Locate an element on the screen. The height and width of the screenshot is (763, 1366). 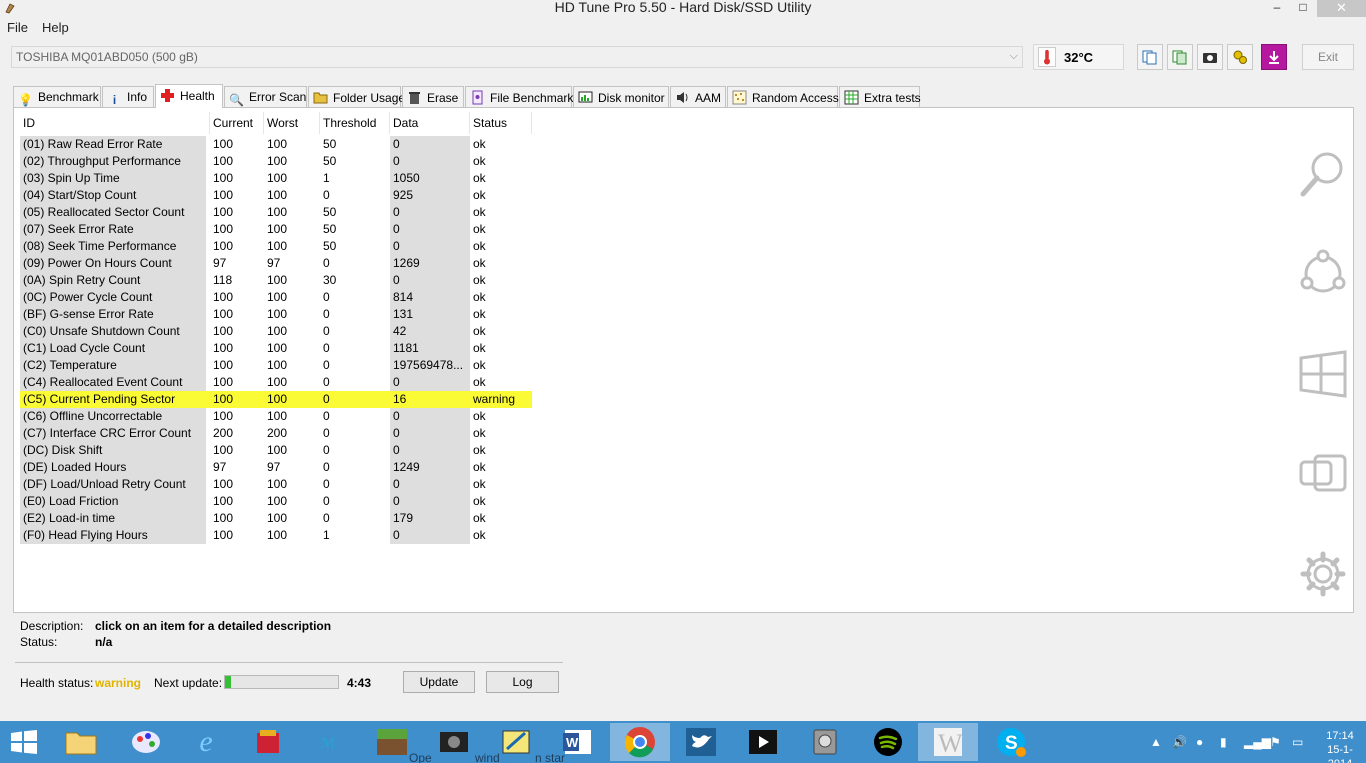
save-button is located at coordinates (1274, 57).